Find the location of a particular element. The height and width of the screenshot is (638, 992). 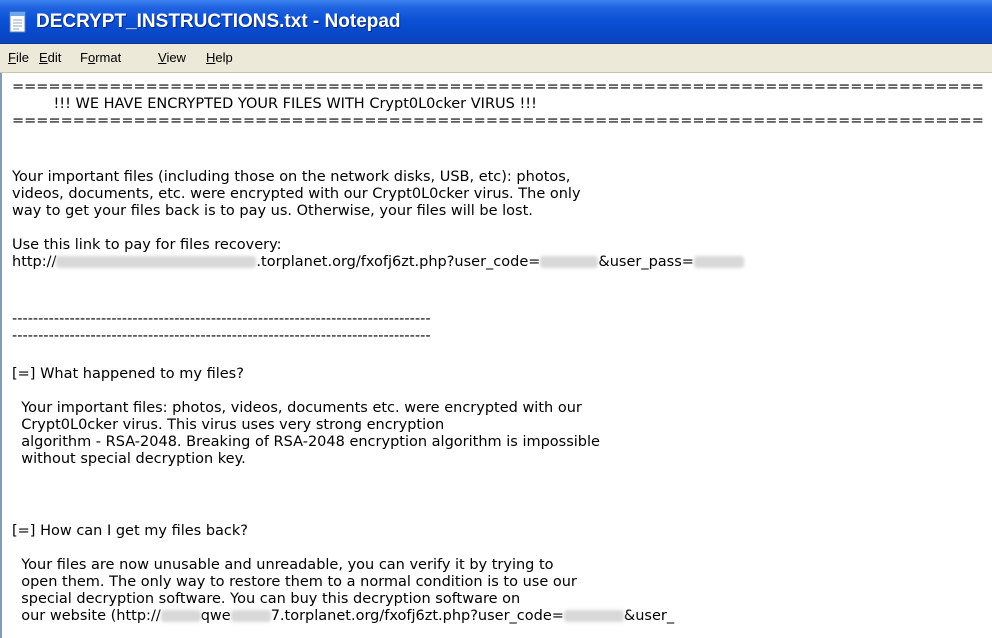

section-heading-get-files-back: [=] How can I get my files back? is located at coordinates (130, 531).